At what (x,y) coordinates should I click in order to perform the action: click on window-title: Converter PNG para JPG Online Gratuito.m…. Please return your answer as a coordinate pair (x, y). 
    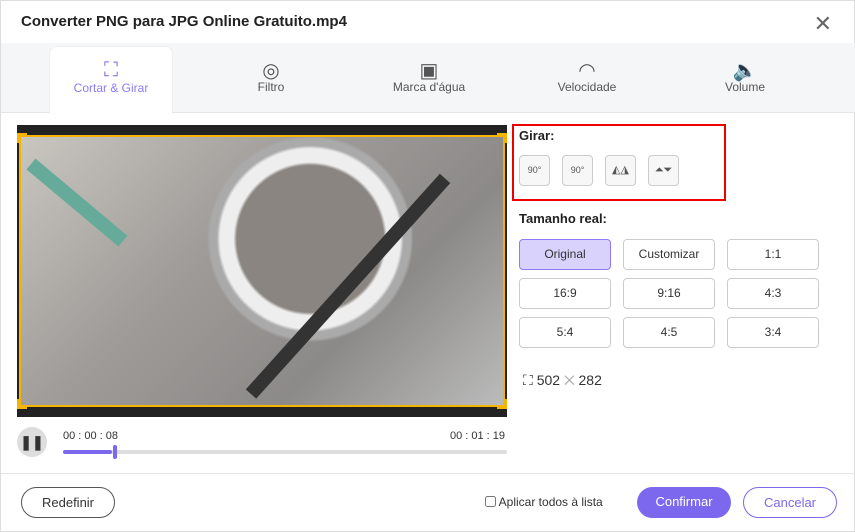
    Looking at the image, I should click on (184, 21).